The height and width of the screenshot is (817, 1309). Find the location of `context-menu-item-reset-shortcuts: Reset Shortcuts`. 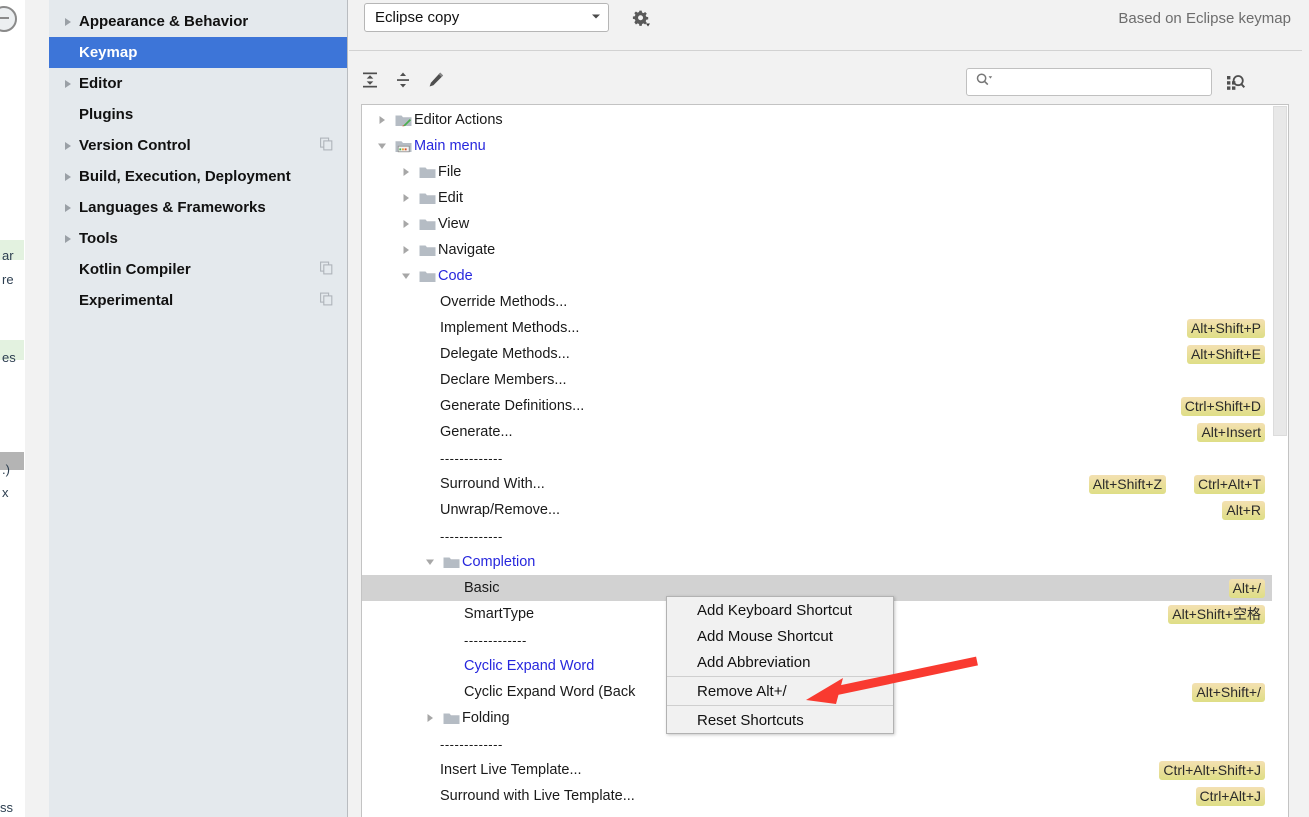

context-menu-item-reset-shortcuts: Reset Shortcuts is located at coordinates (780, 720).